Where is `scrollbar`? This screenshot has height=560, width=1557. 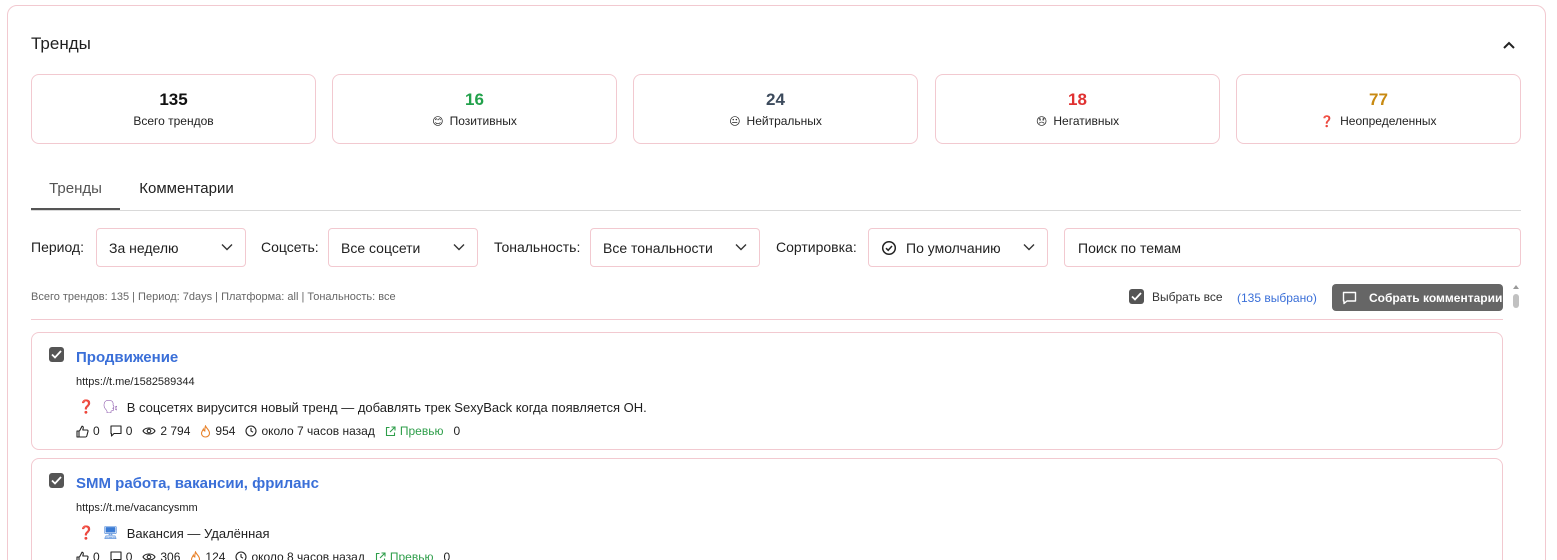
scrollbar is located at coordinates (1516, 421).